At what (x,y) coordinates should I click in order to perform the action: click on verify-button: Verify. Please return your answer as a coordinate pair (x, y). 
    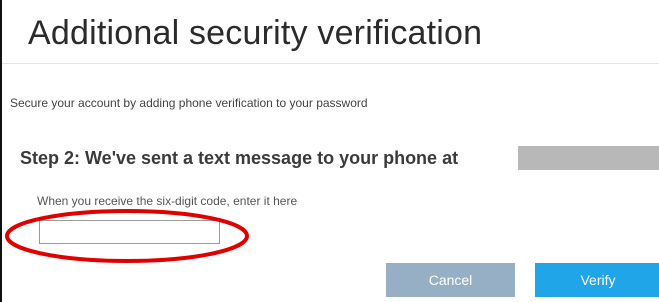
    Looking at the image, I should click on (597, 280).